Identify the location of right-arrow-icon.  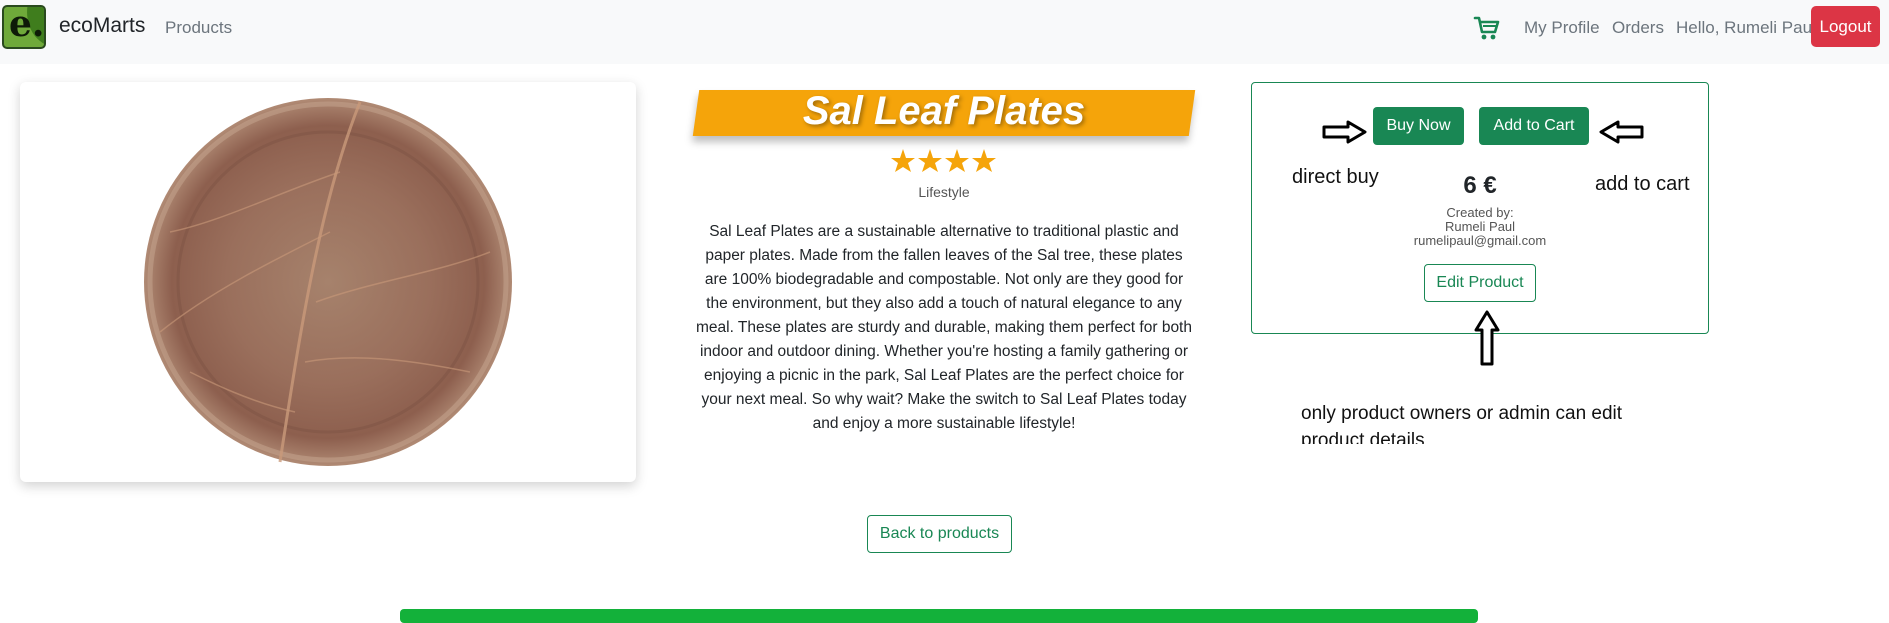
(1344, 132).